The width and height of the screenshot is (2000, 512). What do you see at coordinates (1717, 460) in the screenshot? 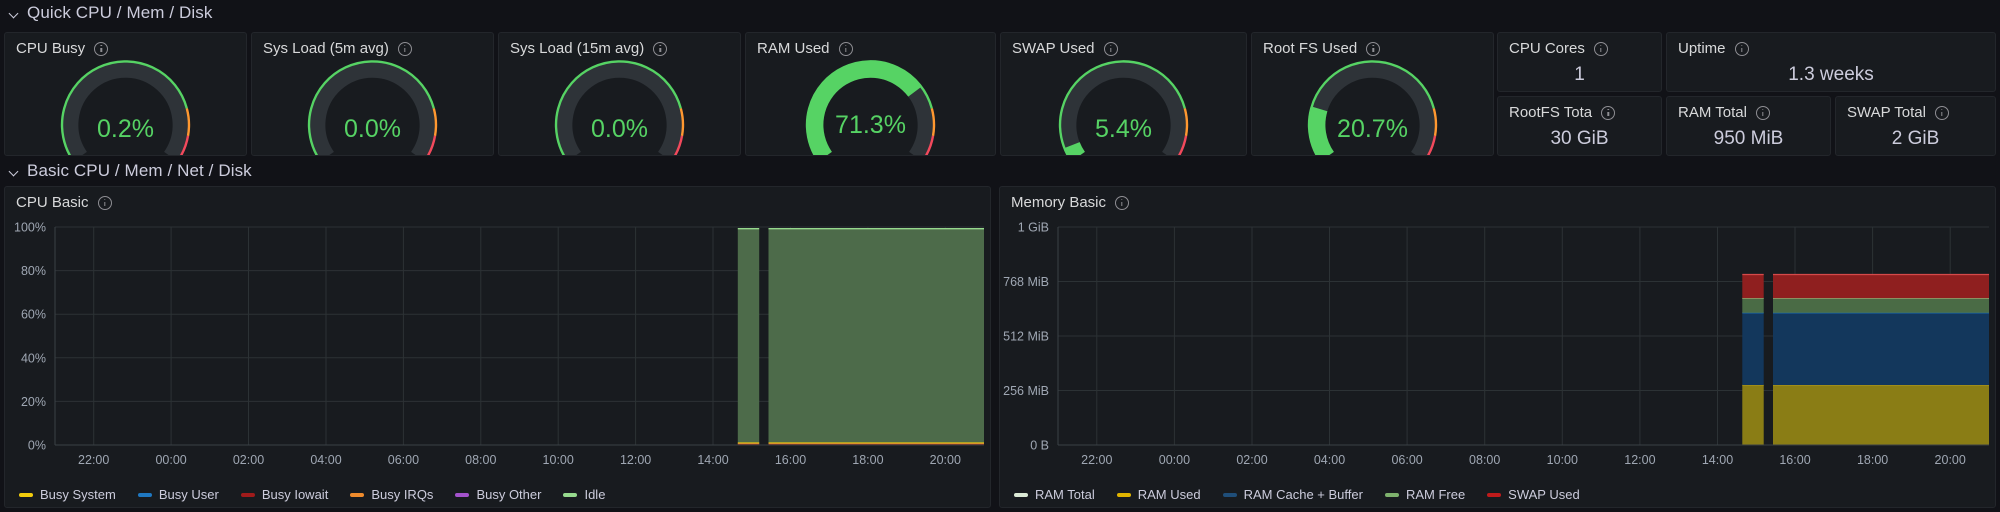
I see `svg-text: 14:00` at bounding box center [1717, 460].